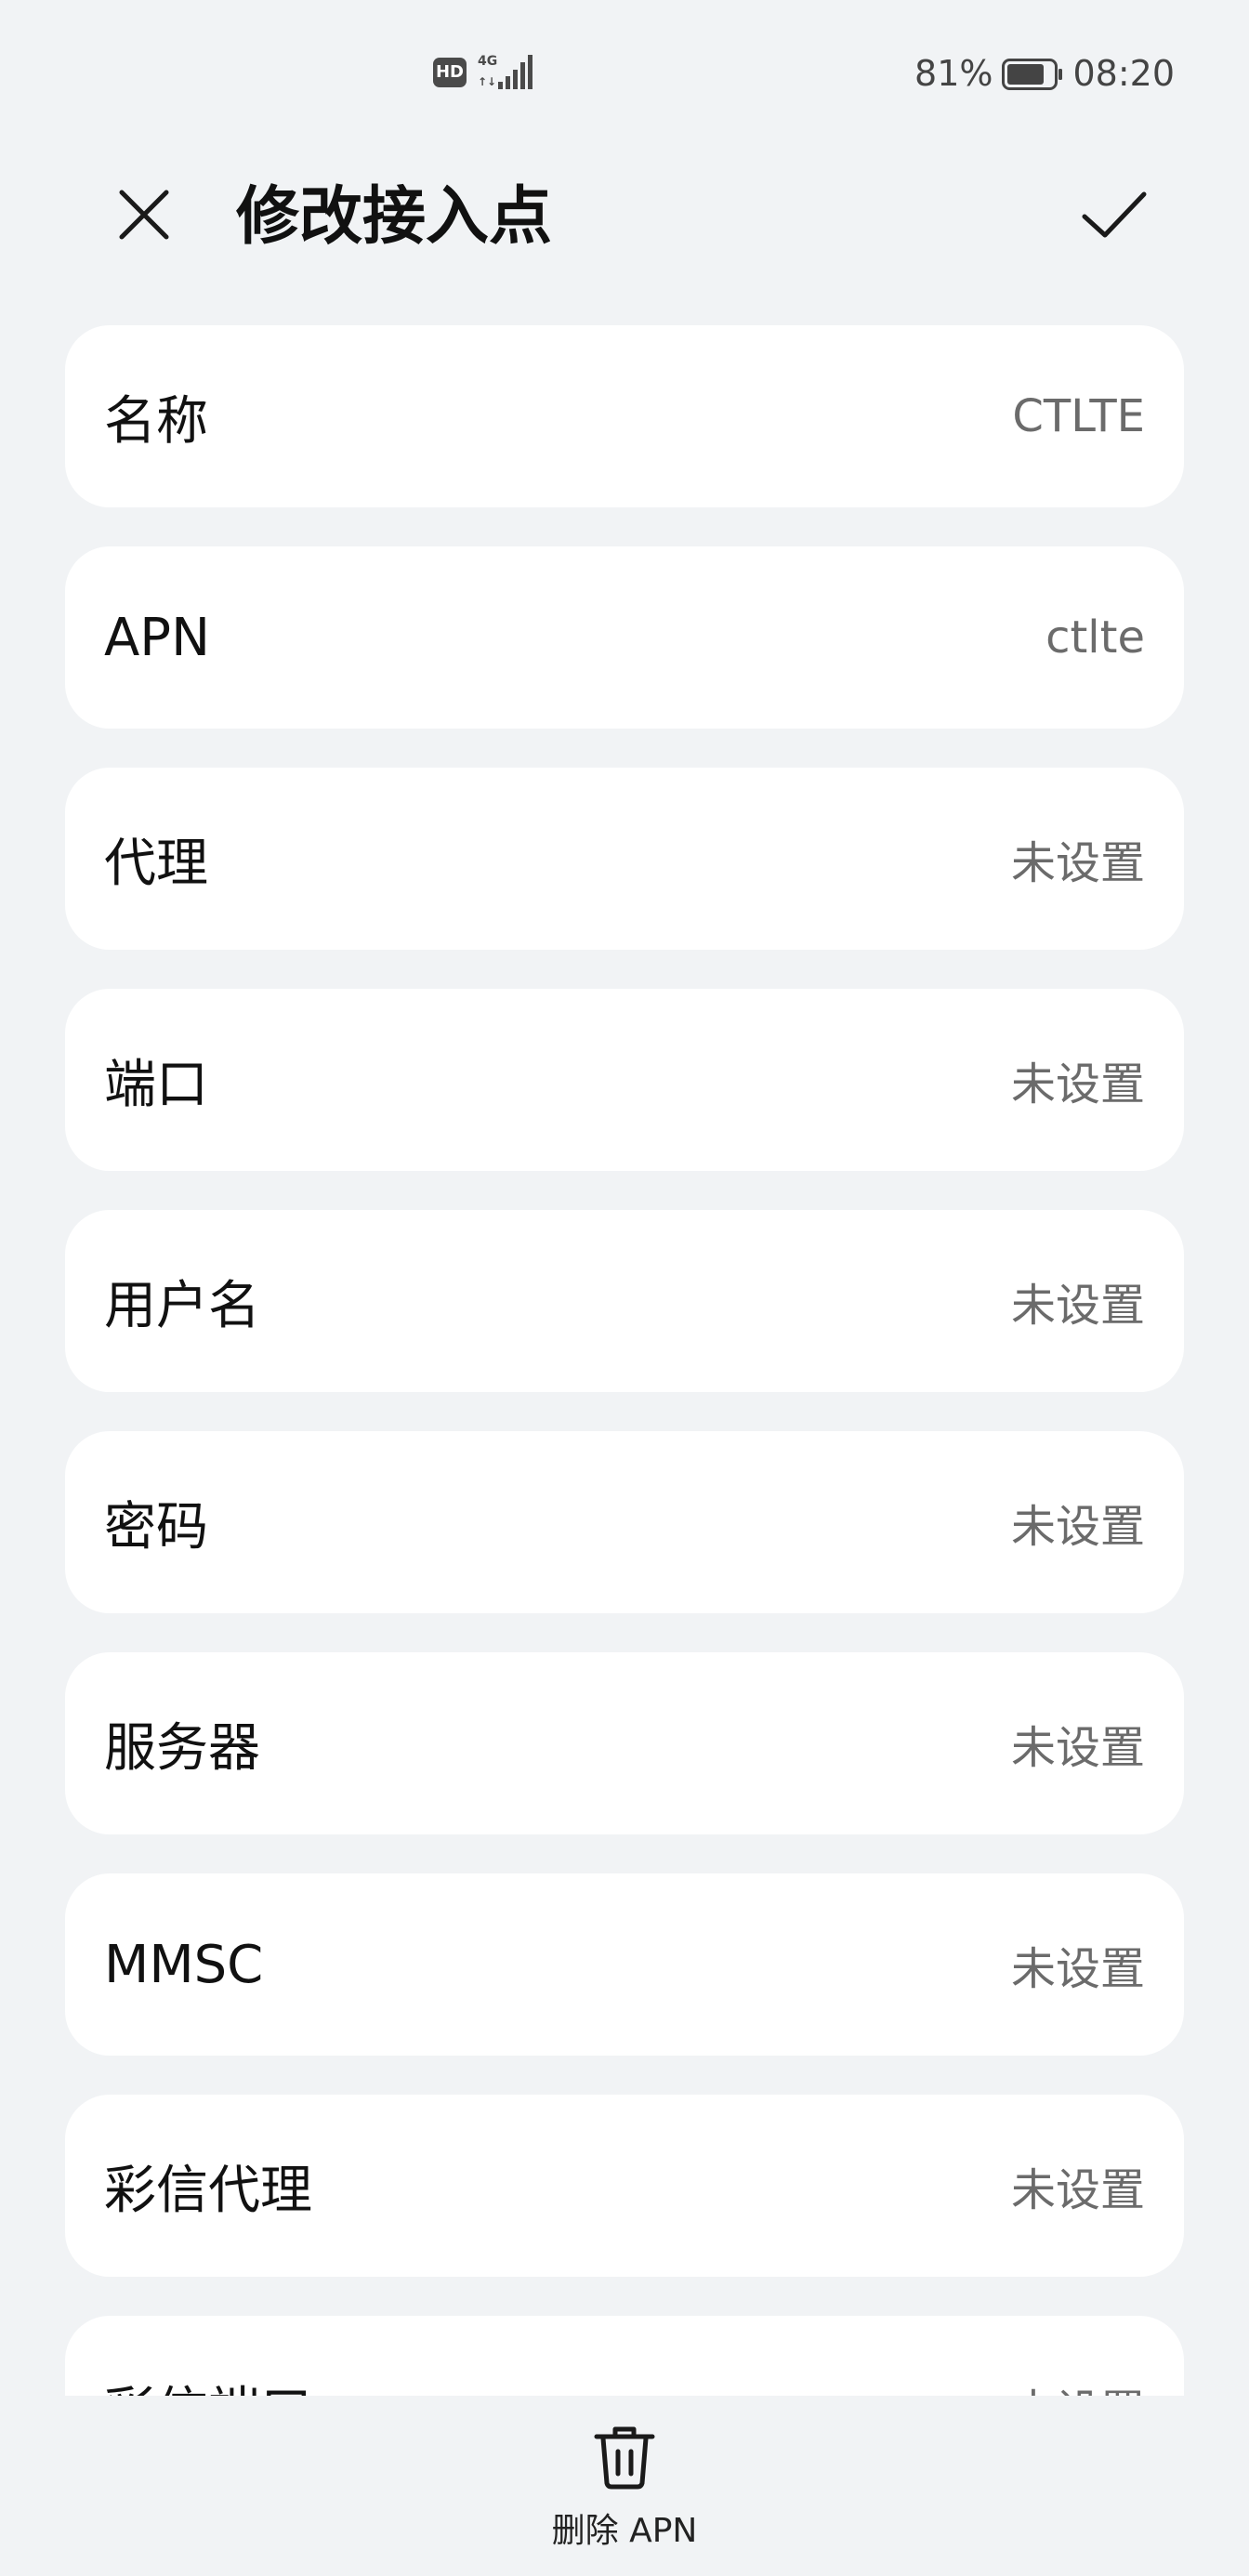  Describe the element at coordinates (624, 416) in the screenshot. I see `field-name: 名称 CTLTE` at that location.